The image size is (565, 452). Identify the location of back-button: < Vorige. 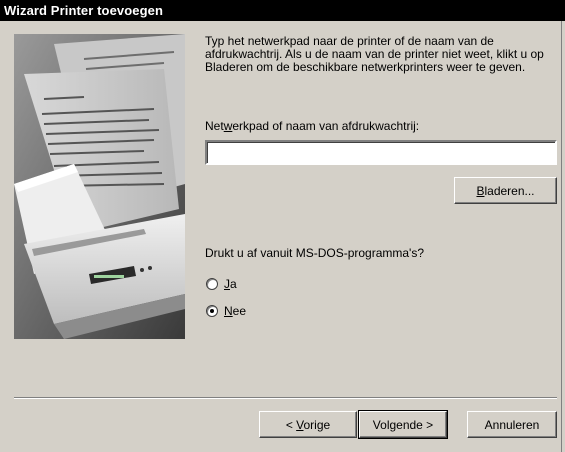
(308, 424).